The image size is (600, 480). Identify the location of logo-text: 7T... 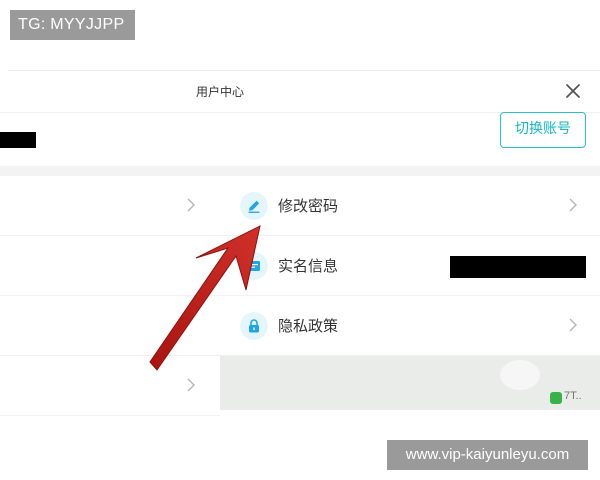
(573, 396).